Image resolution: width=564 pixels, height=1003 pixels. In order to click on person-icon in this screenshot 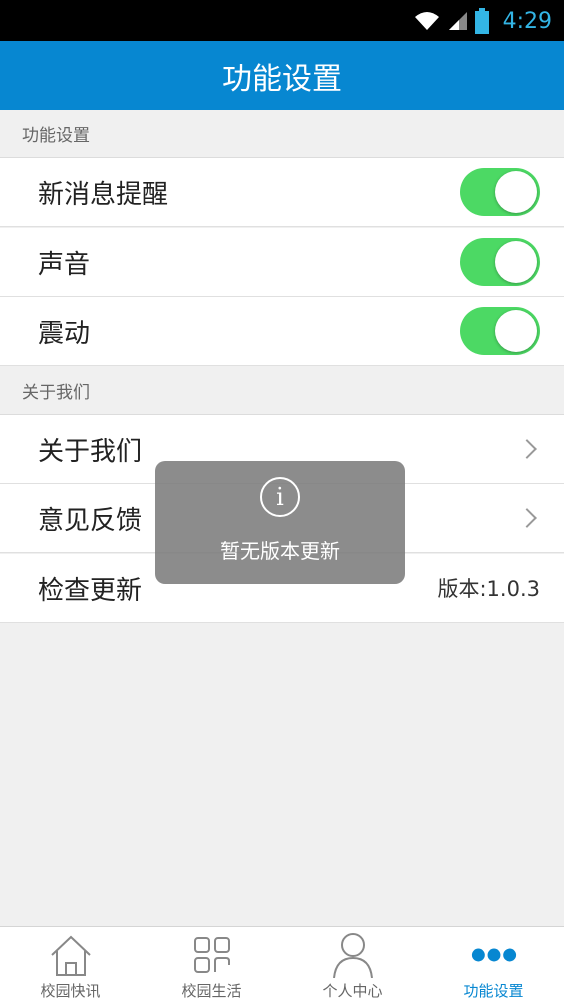, I will do `click(353, 955)`.